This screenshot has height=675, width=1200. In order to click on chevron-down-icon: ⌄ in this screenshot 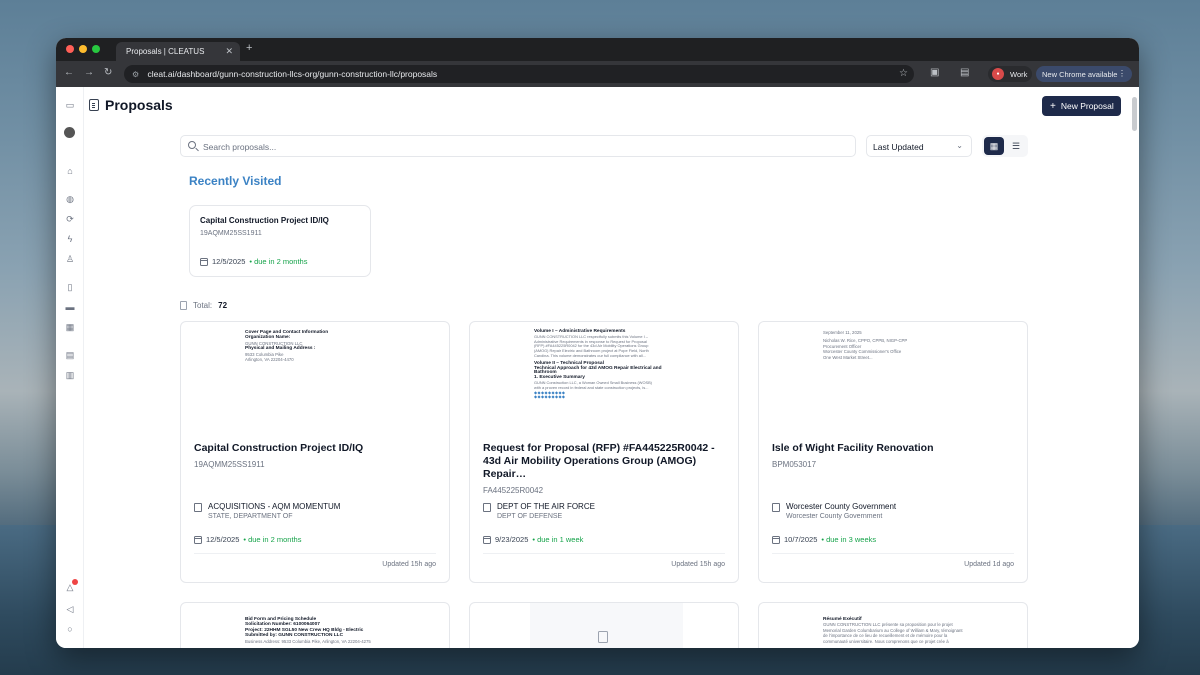, I will do `click(959, 145)`.